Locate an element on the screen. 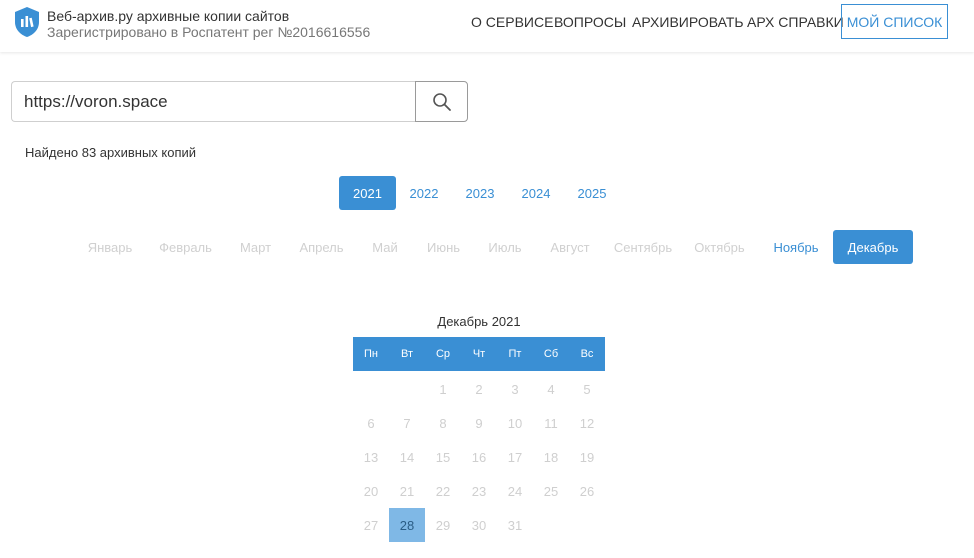 The width and height of the screenshot is (974, 558). weekday-sat: Сб is located at coordinates (551, 354).